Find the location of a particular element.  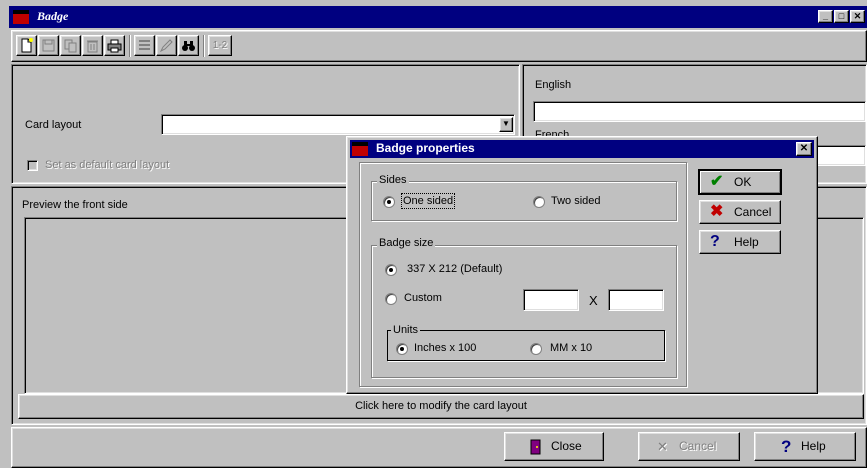

help-button-label: Help is located at coordinates (813, 446).